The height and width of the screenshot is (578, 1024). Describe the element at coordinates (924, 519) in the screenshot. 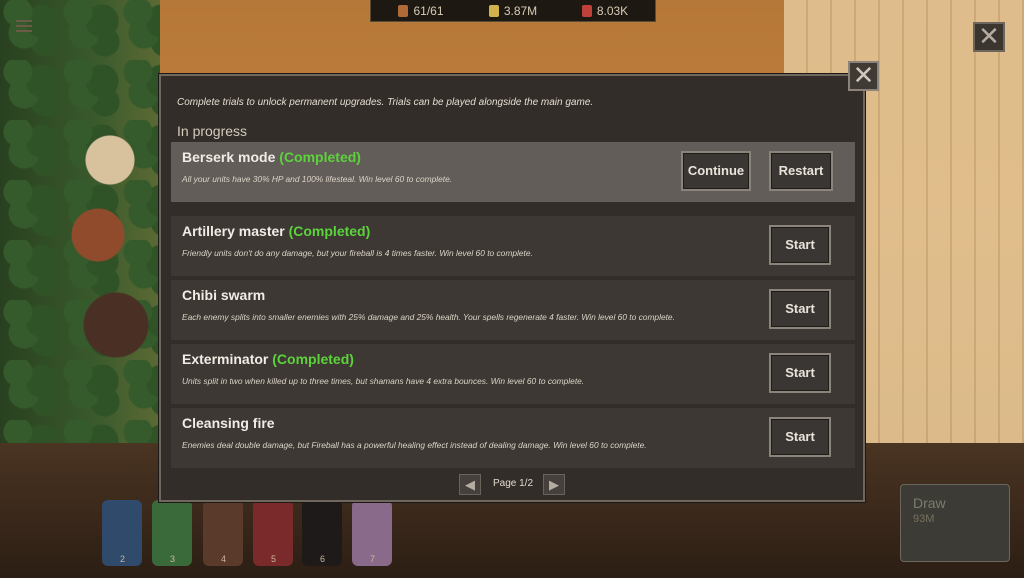

I see `draw-cost: 93M` at that location.